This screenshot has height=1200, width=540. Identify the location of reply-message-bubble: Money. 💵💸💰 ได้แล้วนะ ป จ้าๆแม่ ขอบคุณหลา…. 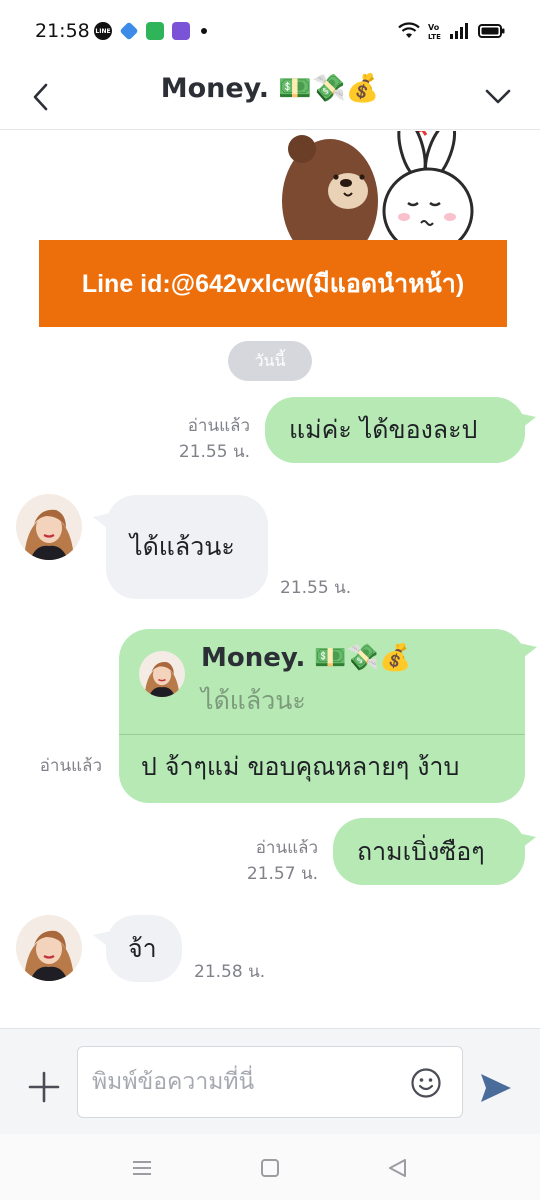
(322, 716).